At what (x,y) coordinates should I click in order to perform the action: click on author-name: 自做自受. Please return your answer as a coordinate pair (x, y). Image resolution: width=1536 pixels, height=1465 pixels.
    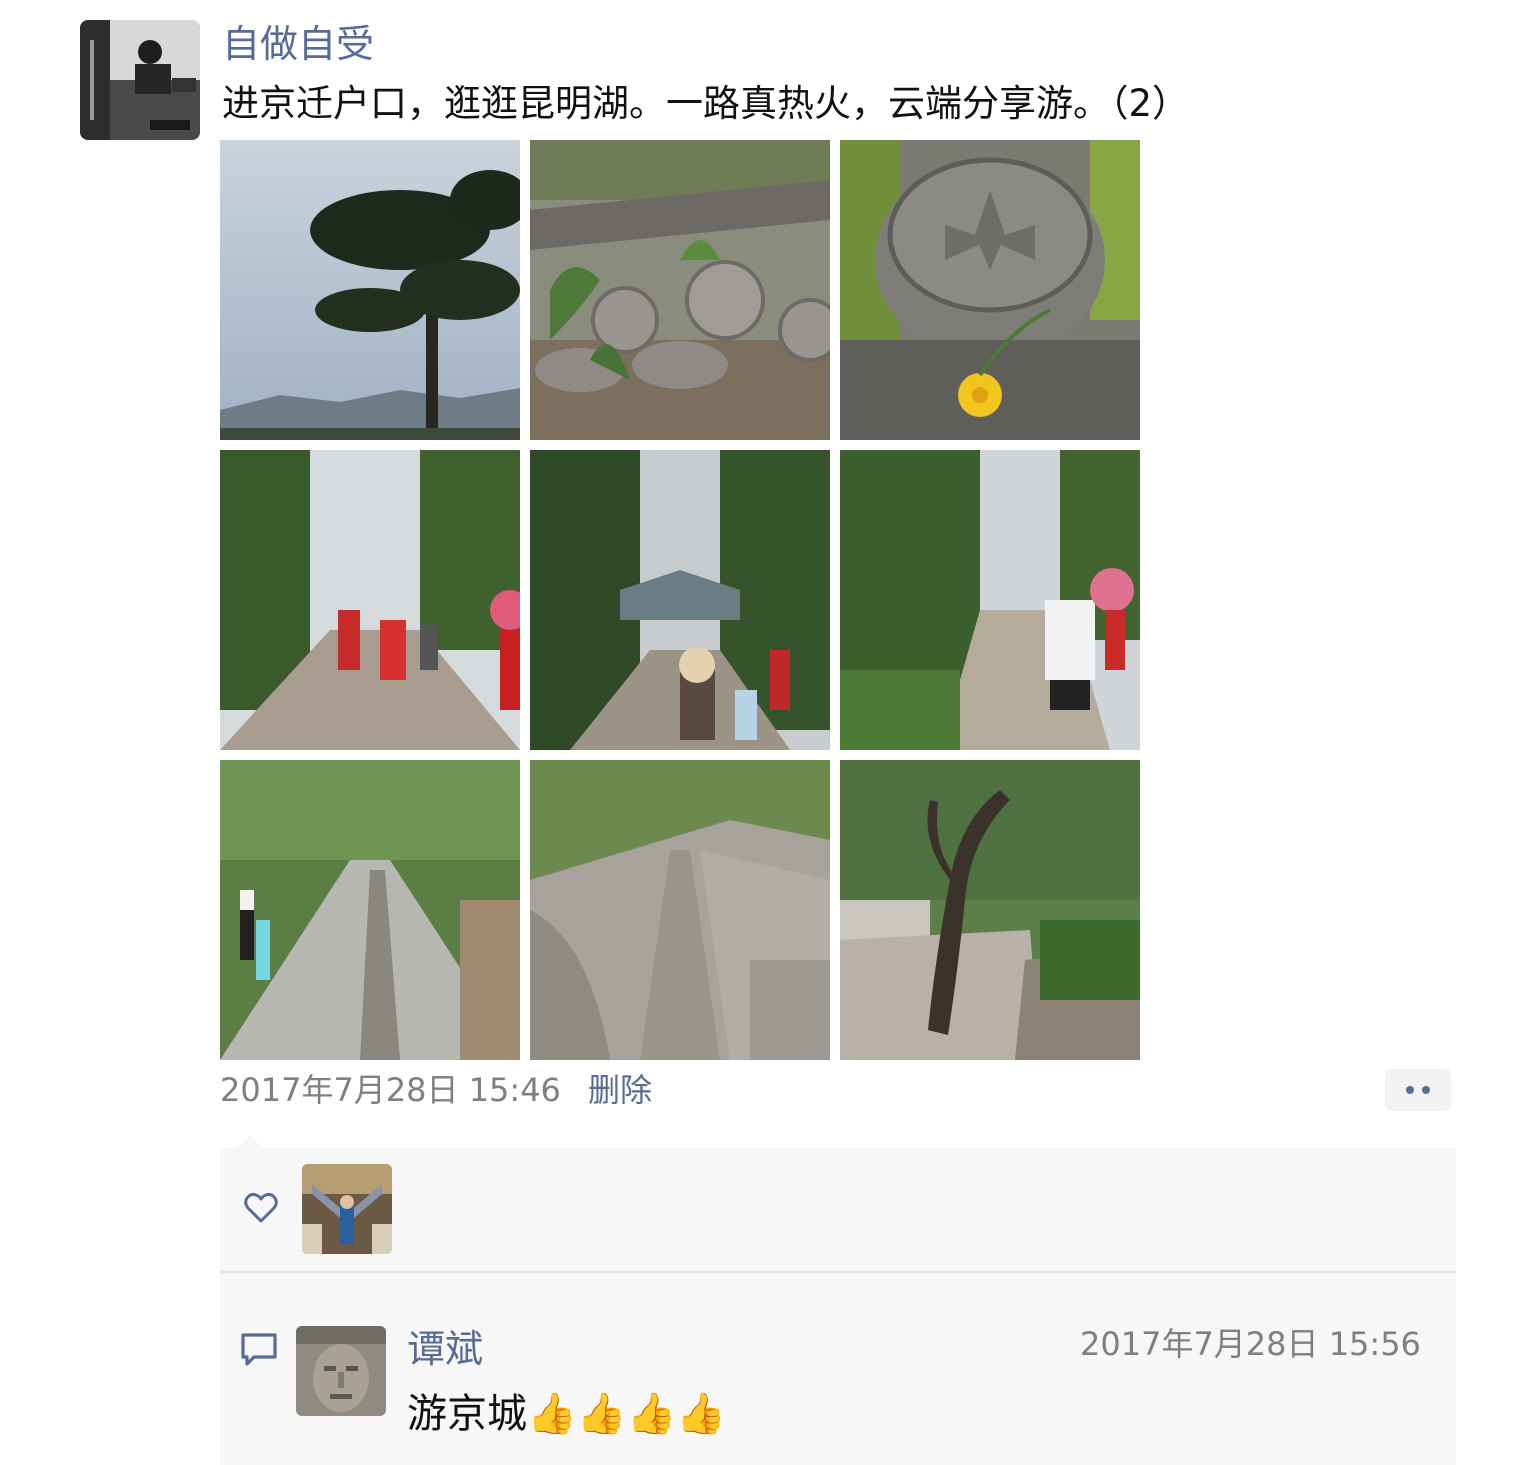
    Looking at the image, I should click on (298, 44).